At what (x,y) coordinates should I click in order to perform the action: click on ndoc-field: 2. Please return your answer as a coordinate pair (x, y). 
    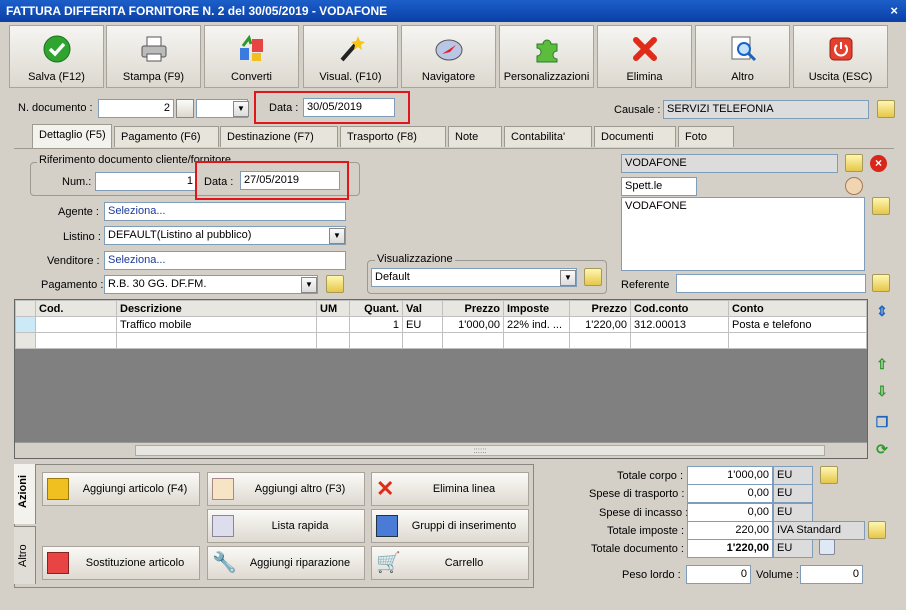
    Looking at the image, I should click on (136, 108).